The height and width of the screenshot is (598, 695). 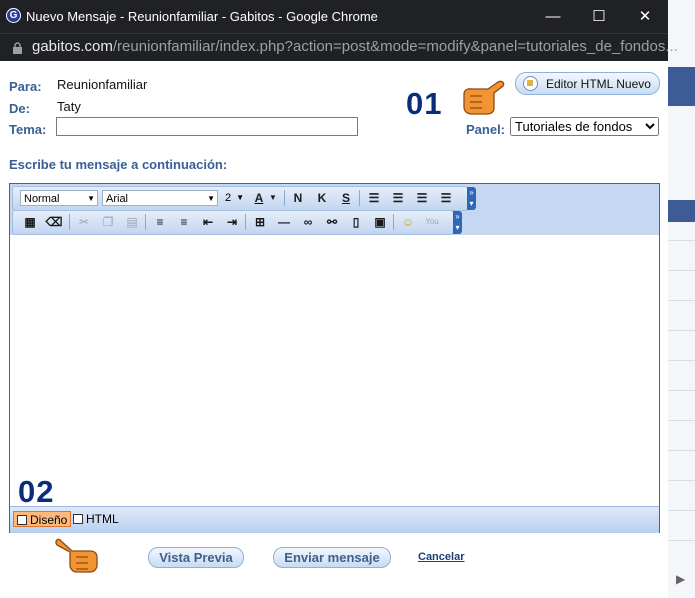 What do you see at coordinates (196, 557) in the screenshot?
I see `preview-button: Vista Previa` at bounding box center [196, 557].